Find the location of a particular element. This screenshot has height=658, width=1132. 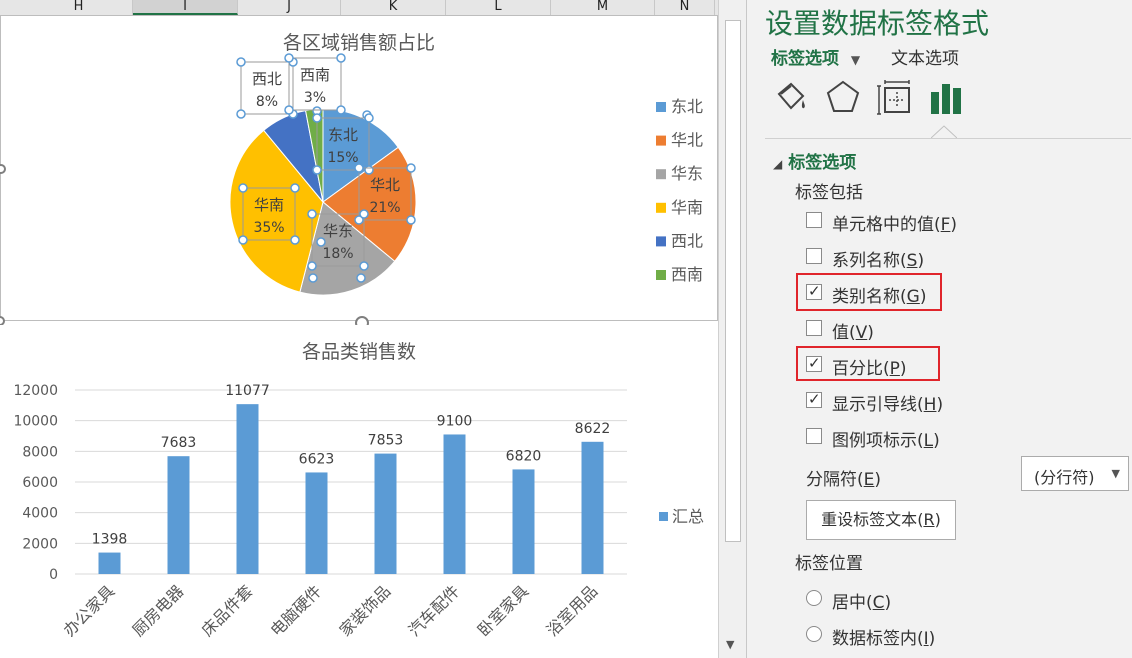

highlight-box is located at coordinates (868, 363).